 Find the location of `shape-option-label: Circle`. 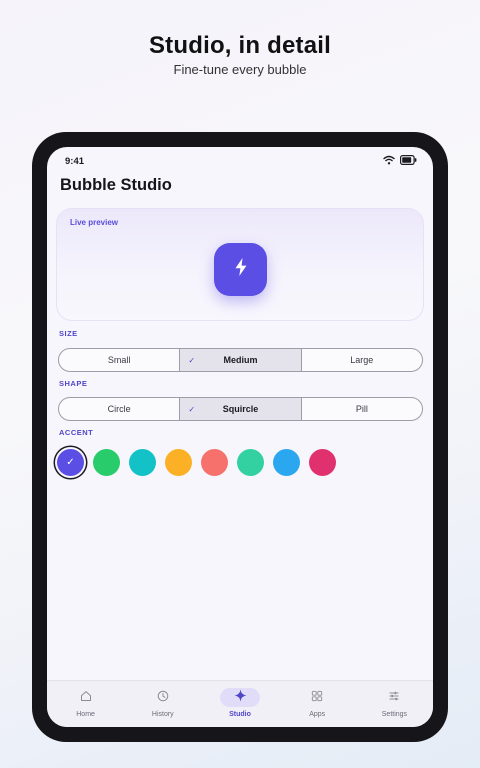

shape-option-label: Circle is located at coordinates (119, 409).